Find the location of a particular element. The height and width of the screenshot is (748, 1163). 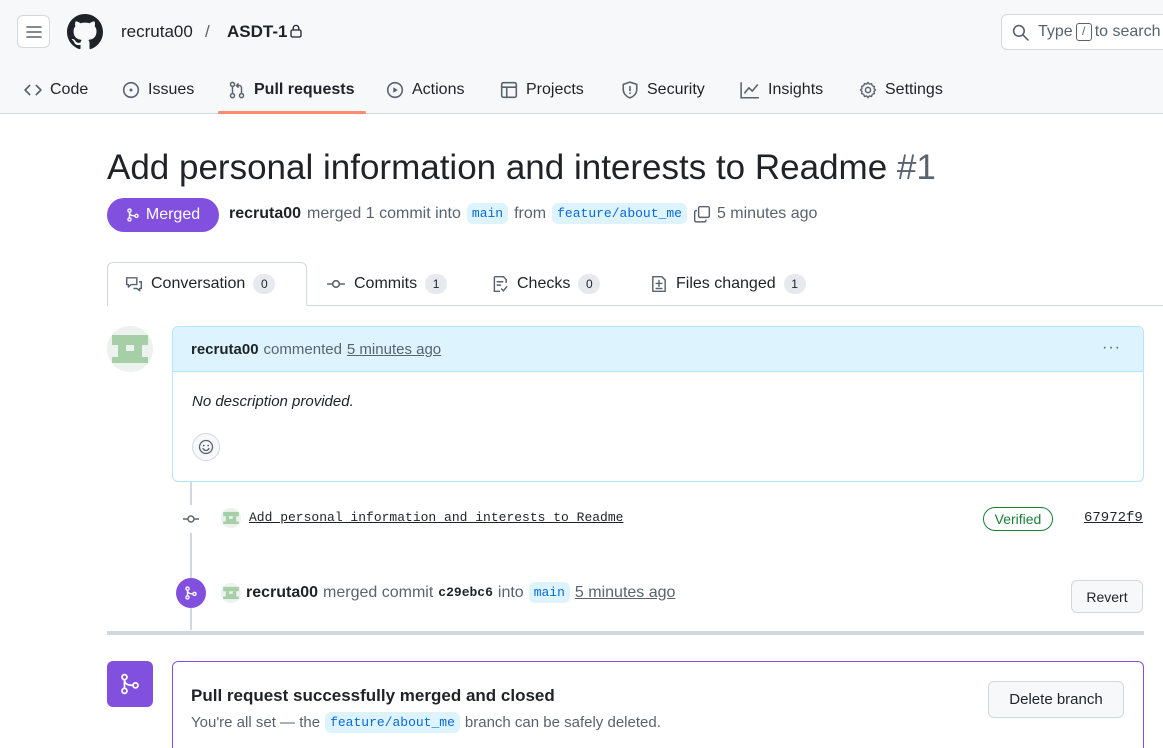

nav-pull-requests-label: Pull requests is located at coordinates (304, 89).